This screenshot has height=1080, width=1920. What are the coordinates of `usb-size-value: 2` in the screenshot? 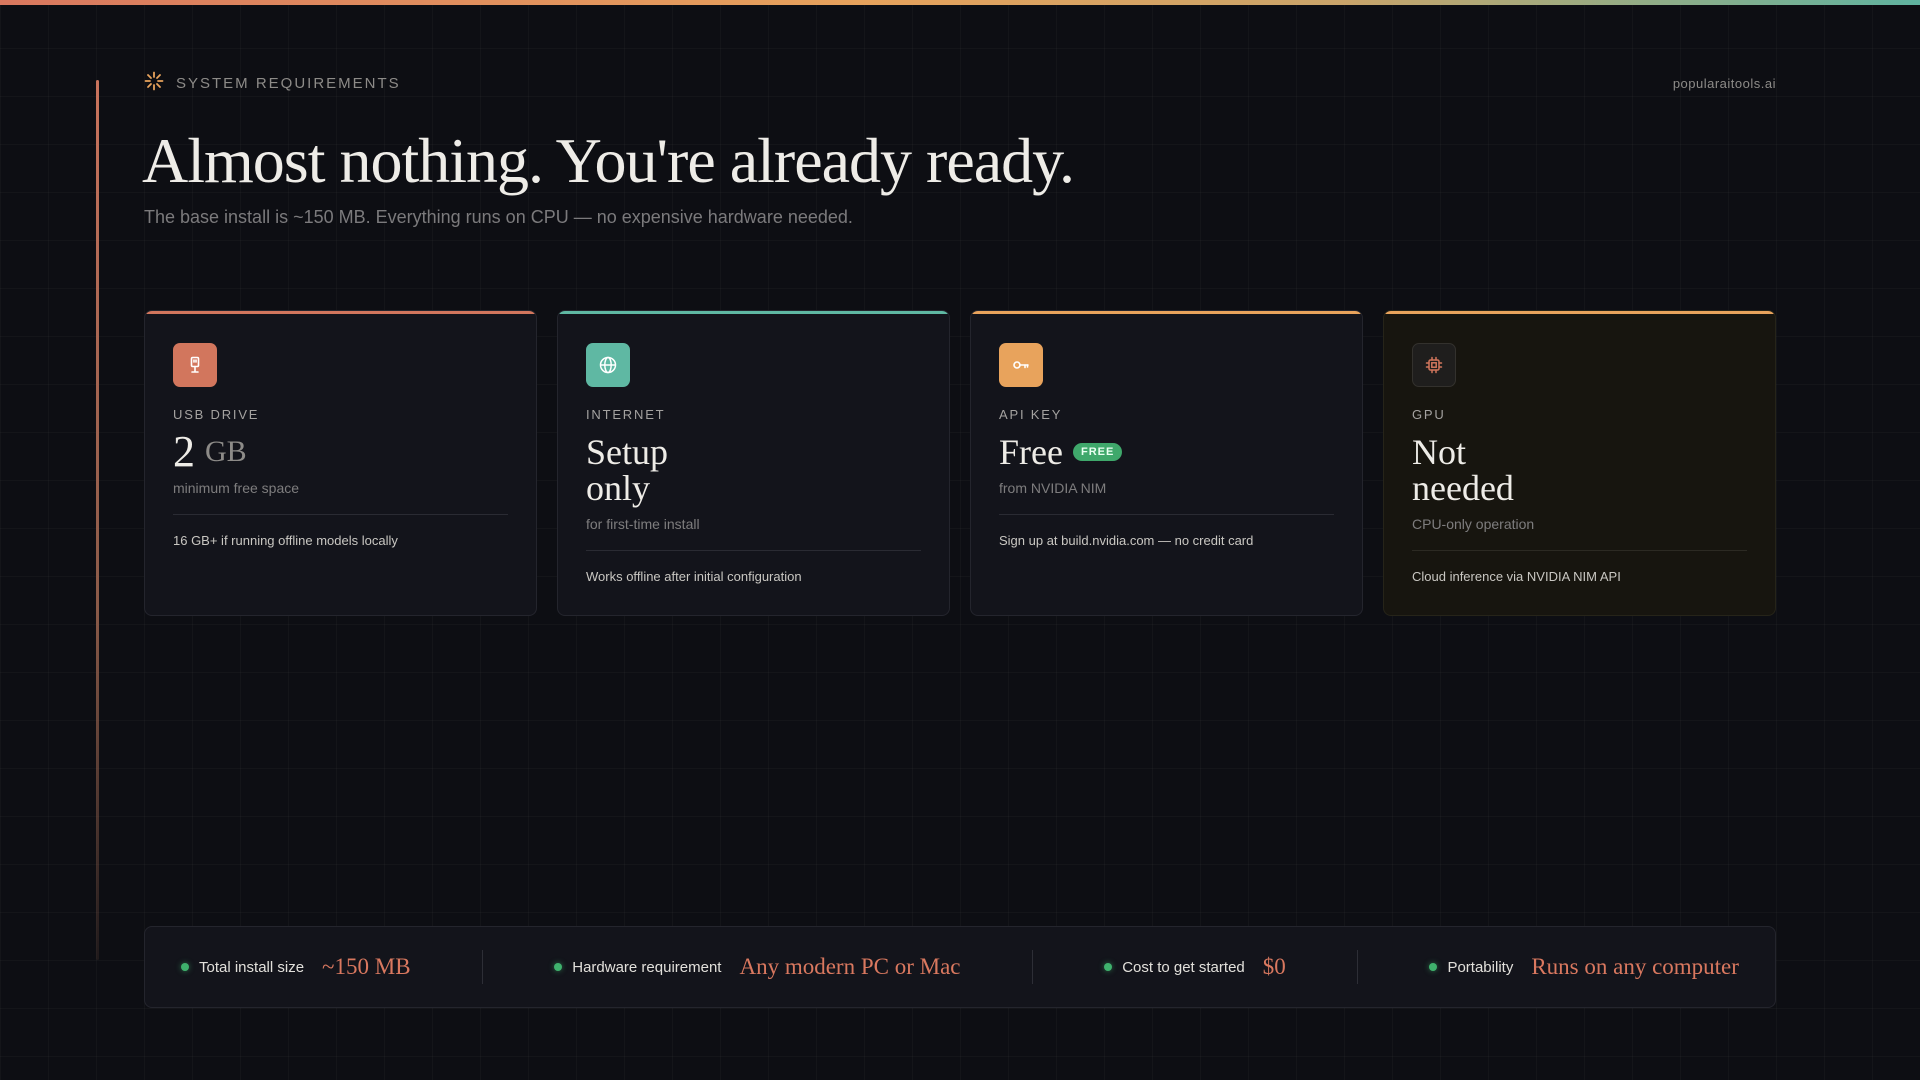 It's located at (184, 451).